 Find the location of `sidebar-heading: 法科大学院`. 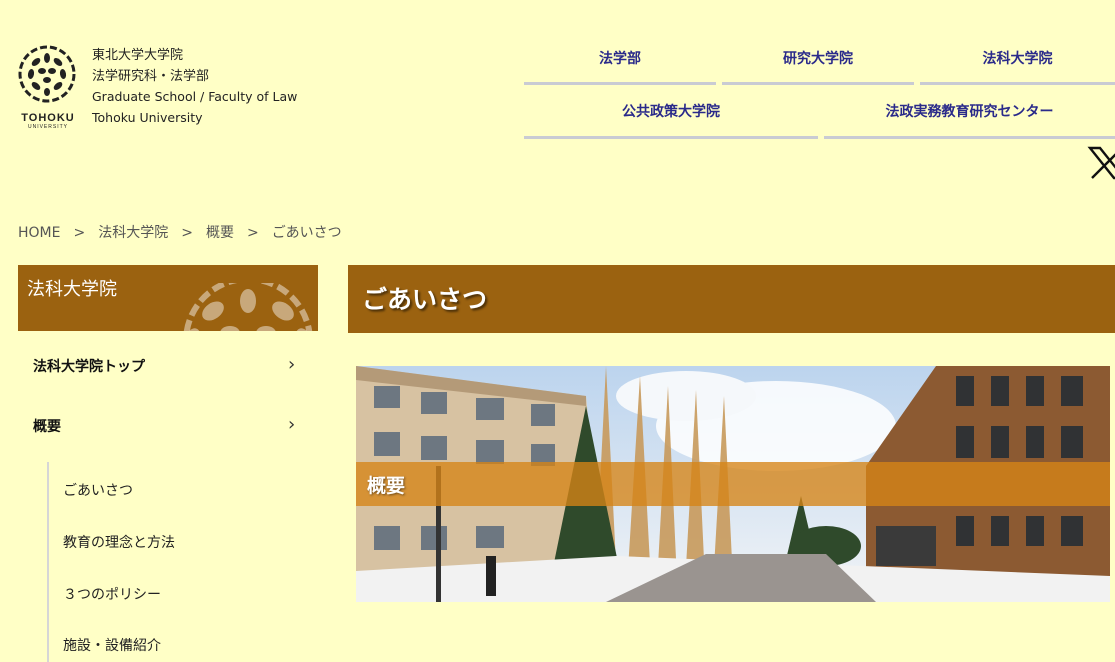

sidebar-heading: 法科大学院 is located at coordinates (168, 298).